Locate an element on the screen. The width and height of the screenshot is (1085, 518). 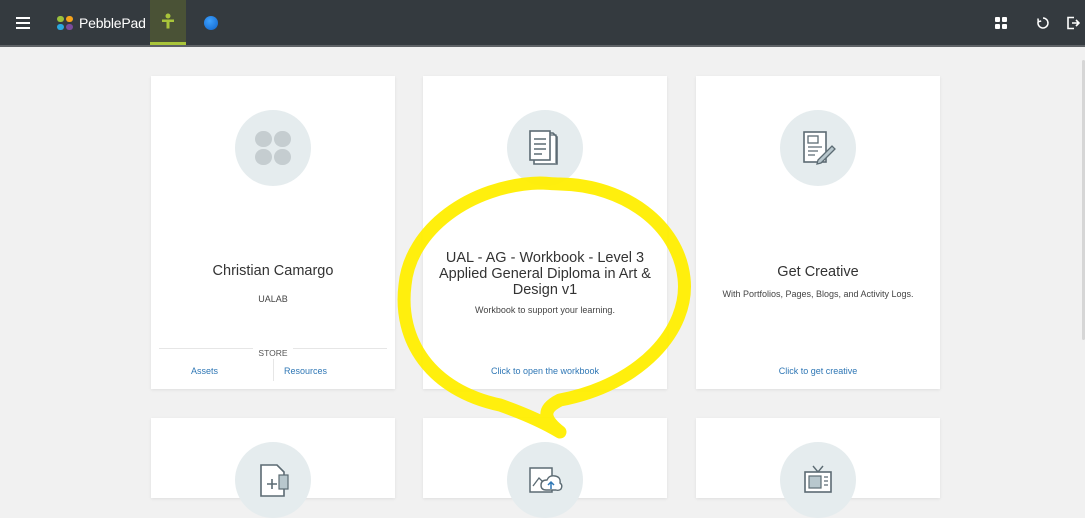
app-name: PebblePad is located at coordinates (112, 22).